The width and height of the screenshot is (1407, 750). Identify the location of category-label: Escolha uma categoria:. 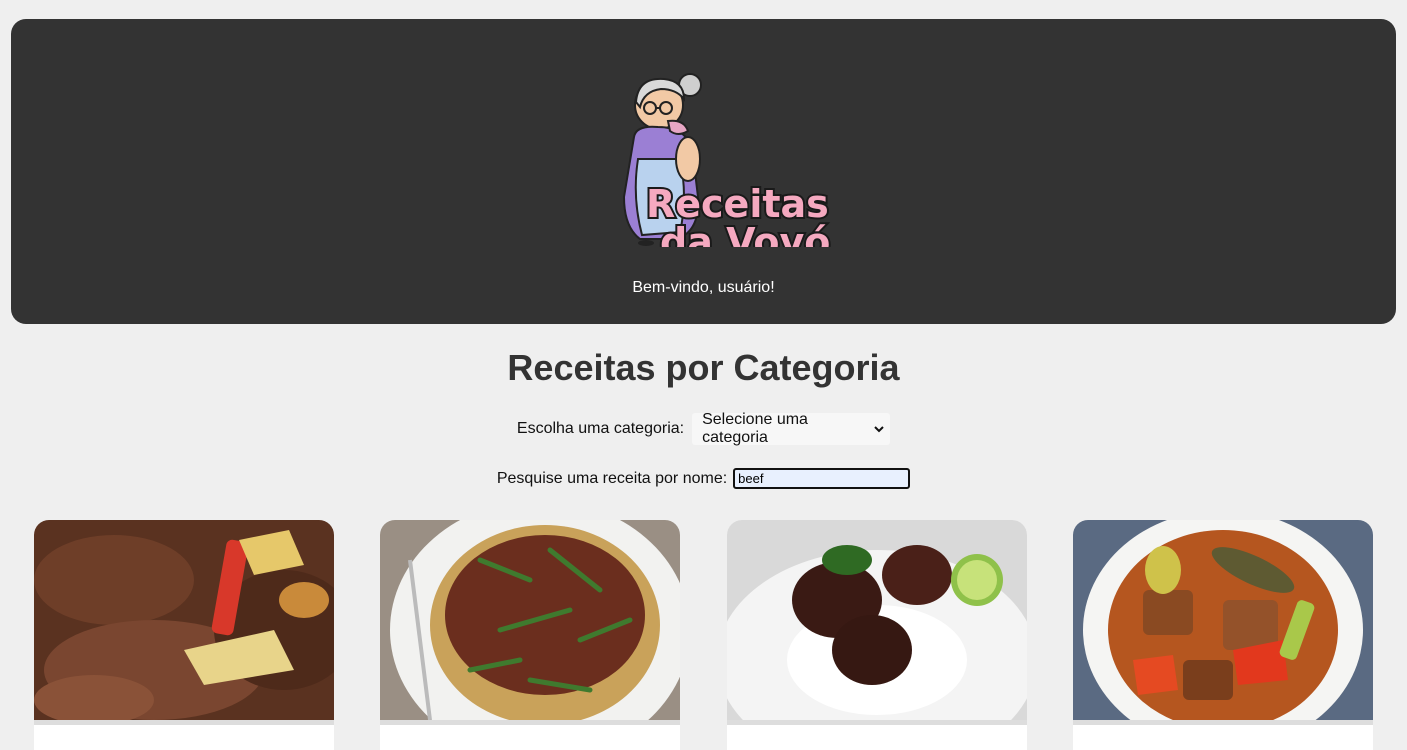
(600, 428).